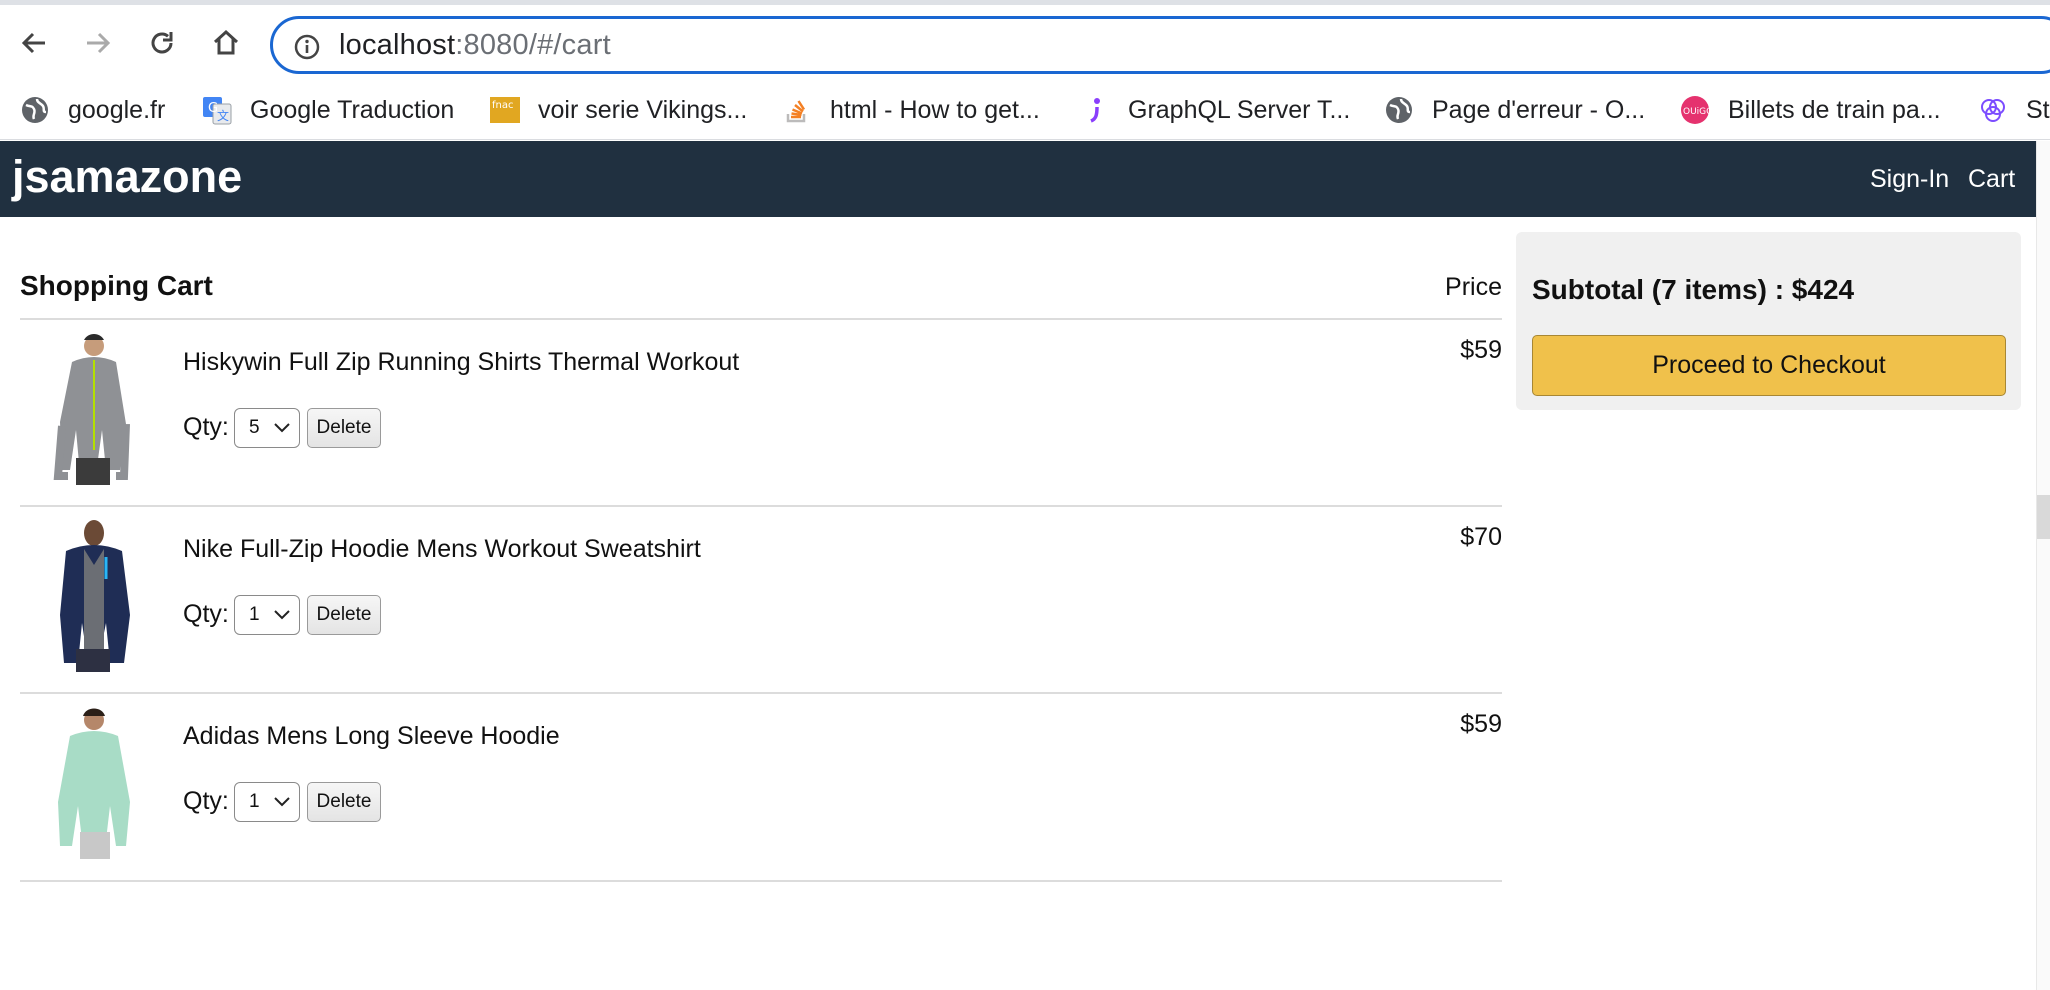  Describe the element at coordinates (1095, 110) in the screenshot. I see `graphql-icon` at that location.